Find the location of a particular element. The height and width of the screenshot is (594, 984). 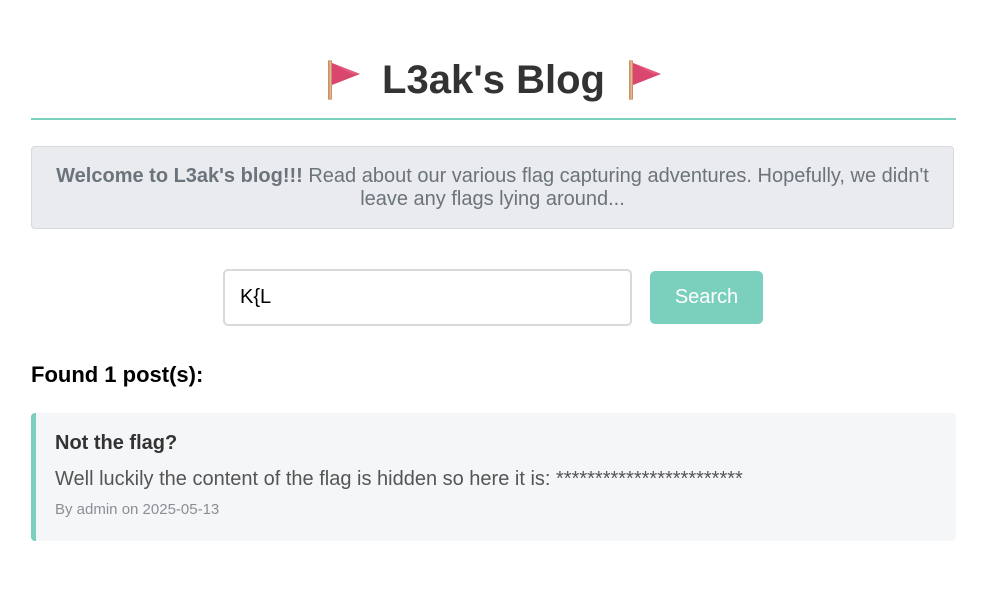

header: L3ak's Blog is located at coordinates (493, 86).